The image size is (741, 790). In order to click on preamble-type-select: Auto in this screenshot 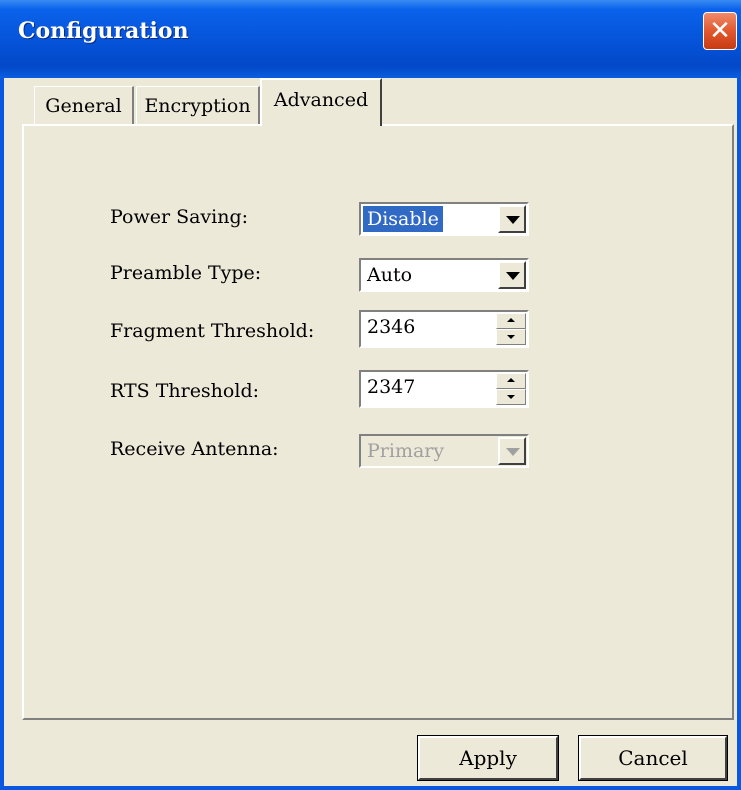, I will do `click(444, 275)`.